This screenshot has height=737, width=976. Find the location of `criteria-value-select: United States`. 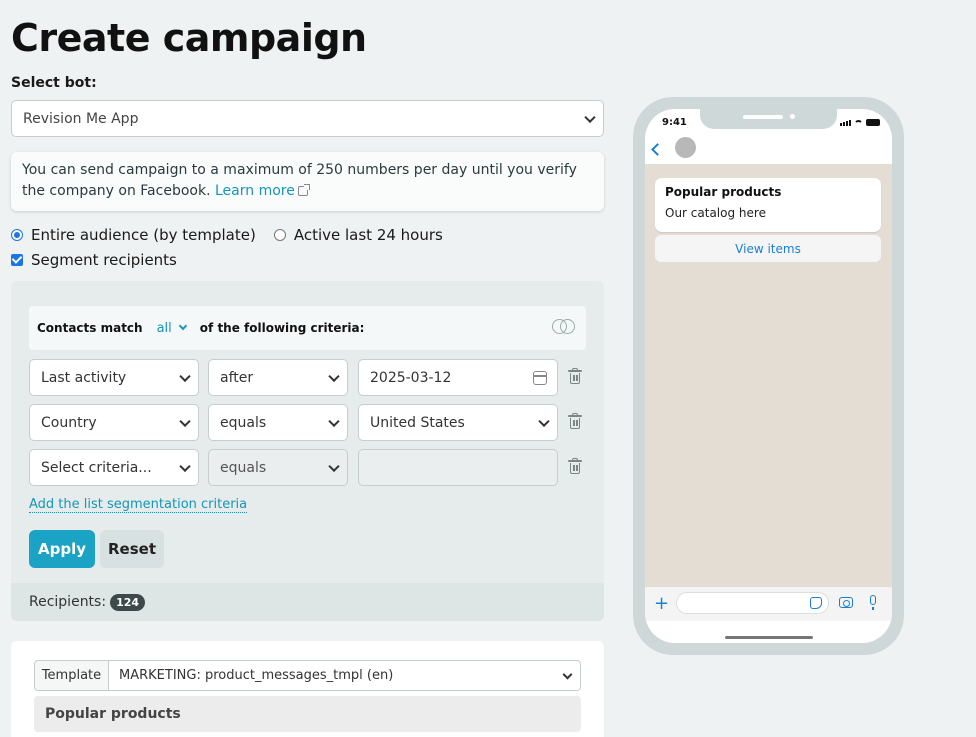

criteria-value-select: United States is located at coordinates (458, 422).